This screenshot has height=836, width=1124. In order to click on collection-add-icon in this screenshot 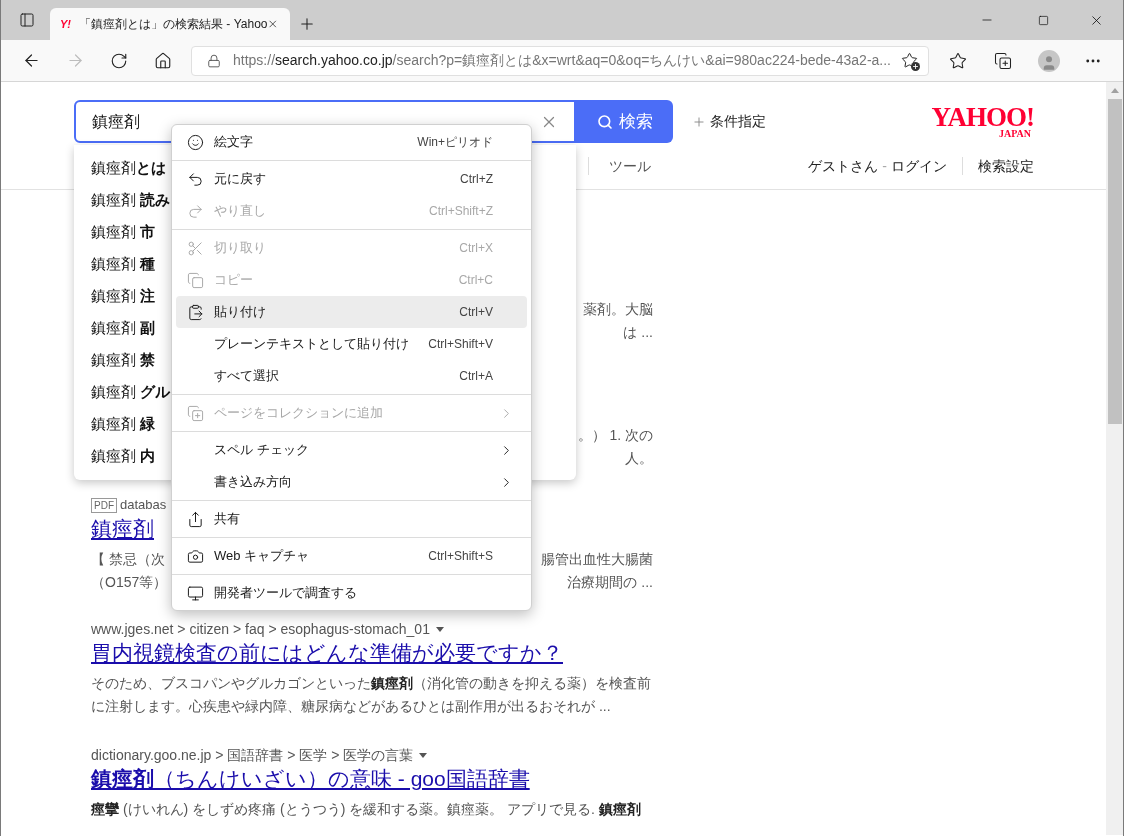, I will do `click(195, 413)`.